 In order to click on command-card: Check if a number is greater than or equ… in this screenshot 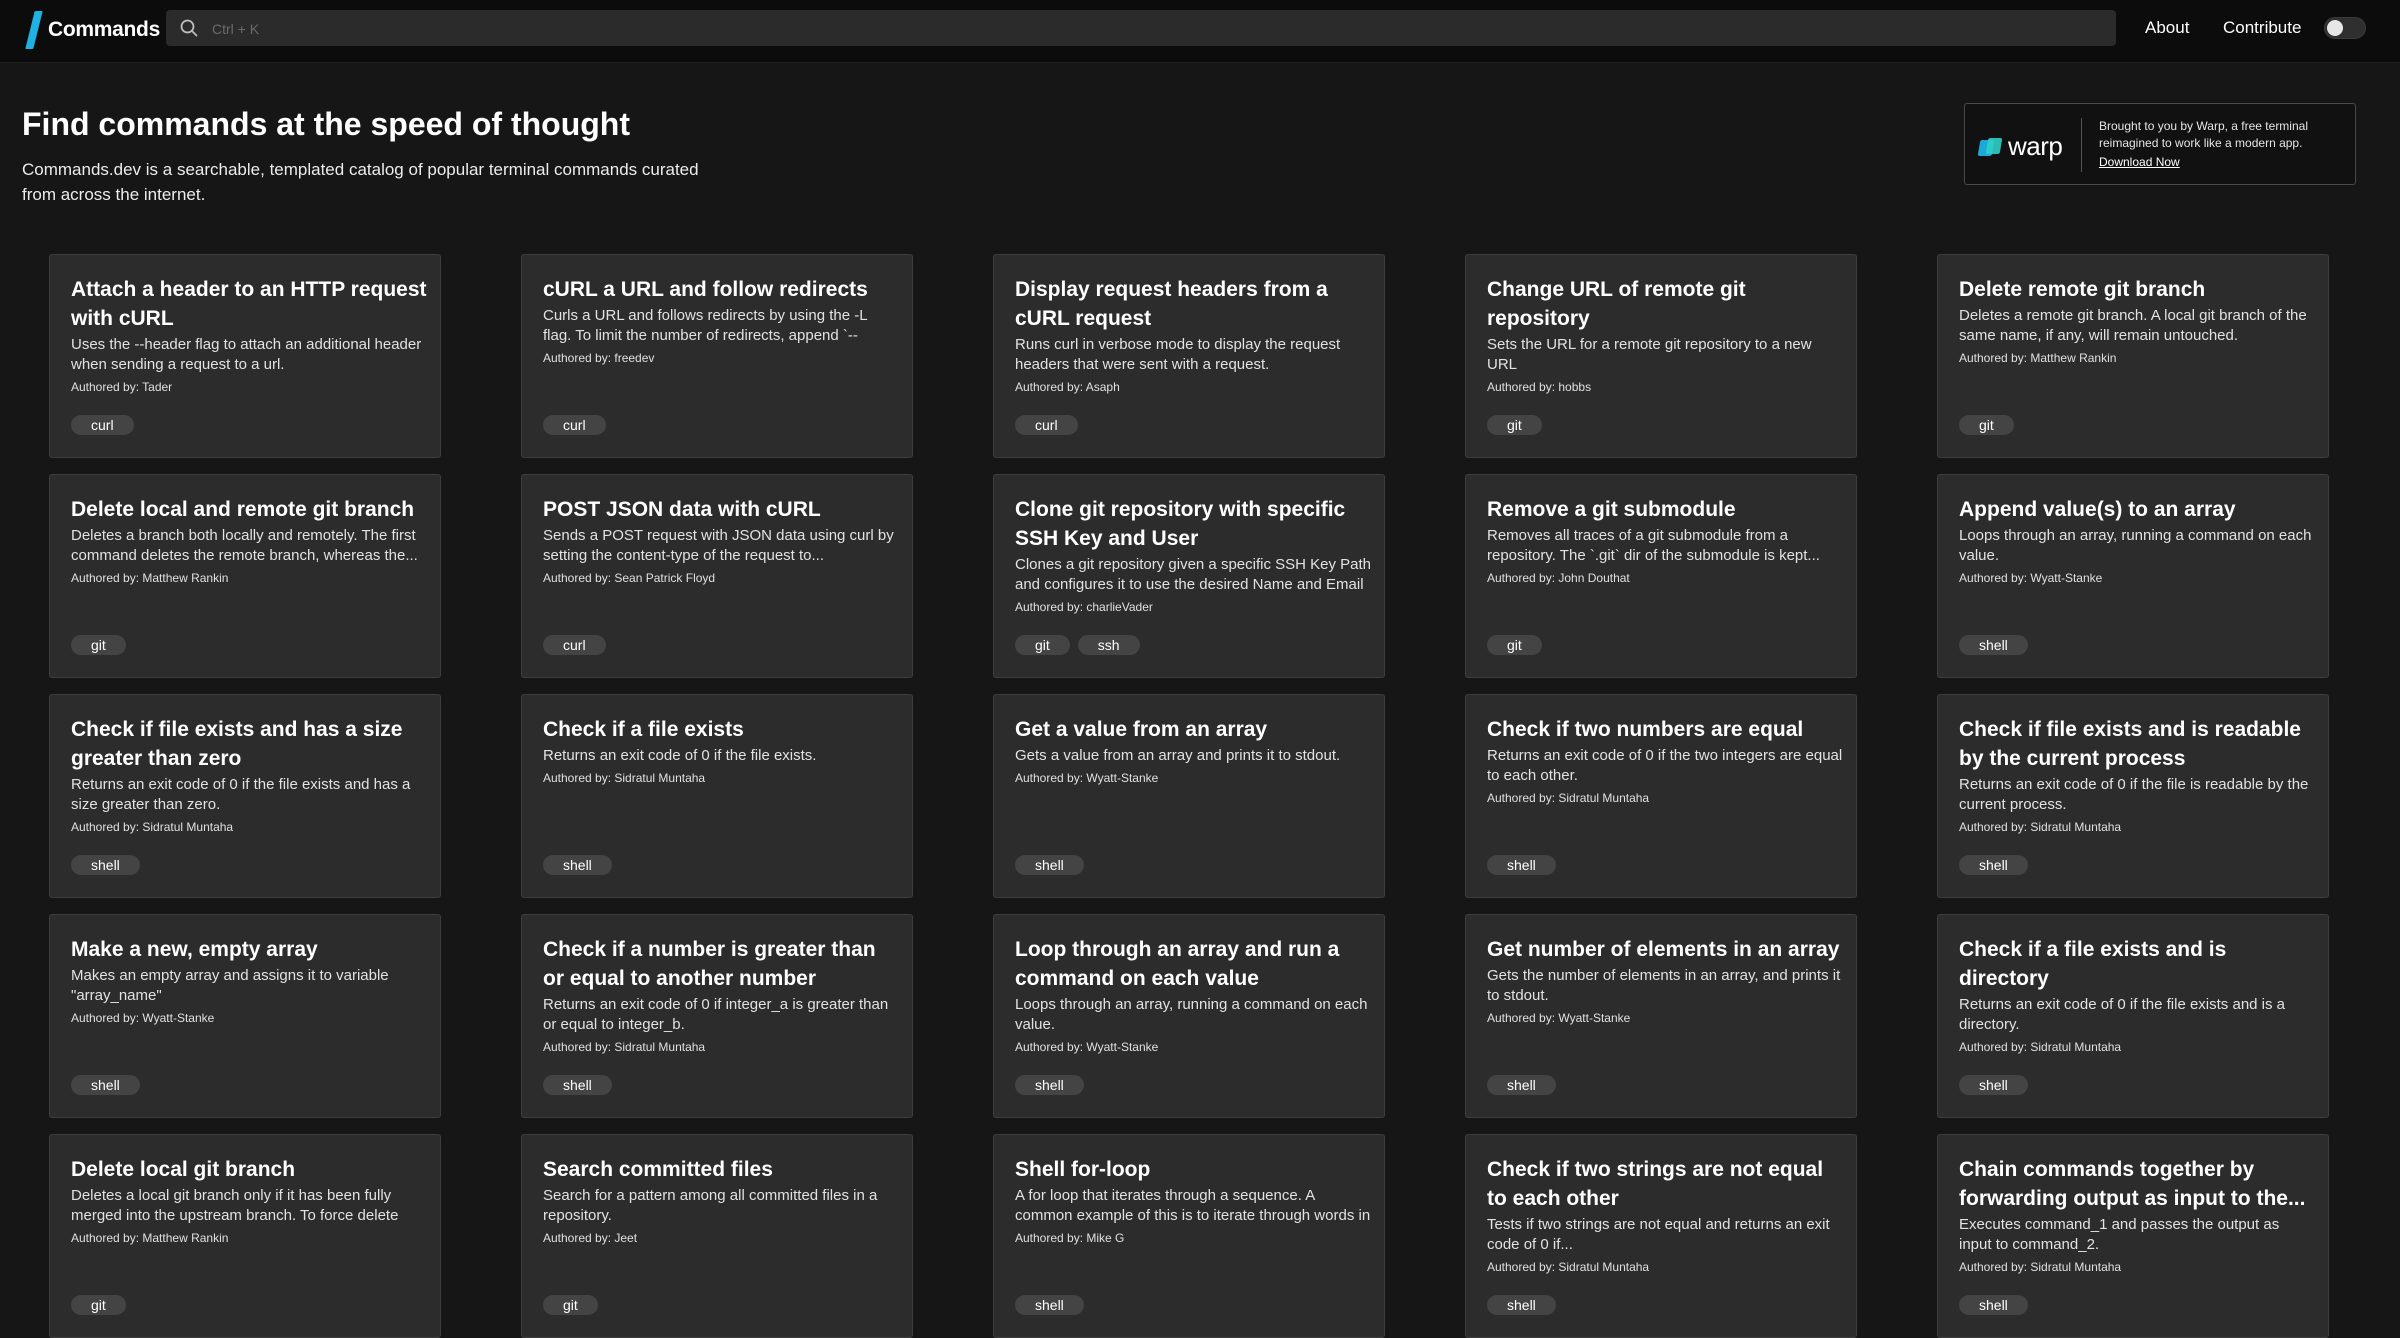, I will do `click(717, 1016)`.